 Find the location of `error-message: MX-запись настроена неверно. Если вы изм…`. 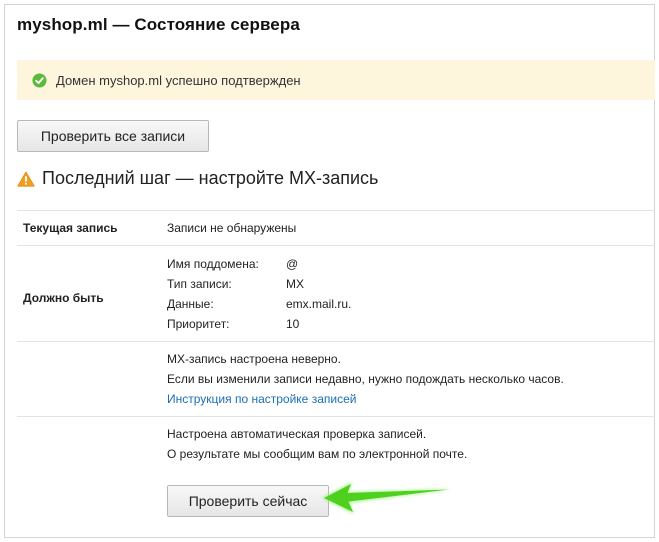

error-message: MX-запись настроена неверно. Если вы изм… is located at coordinates (365, 379).